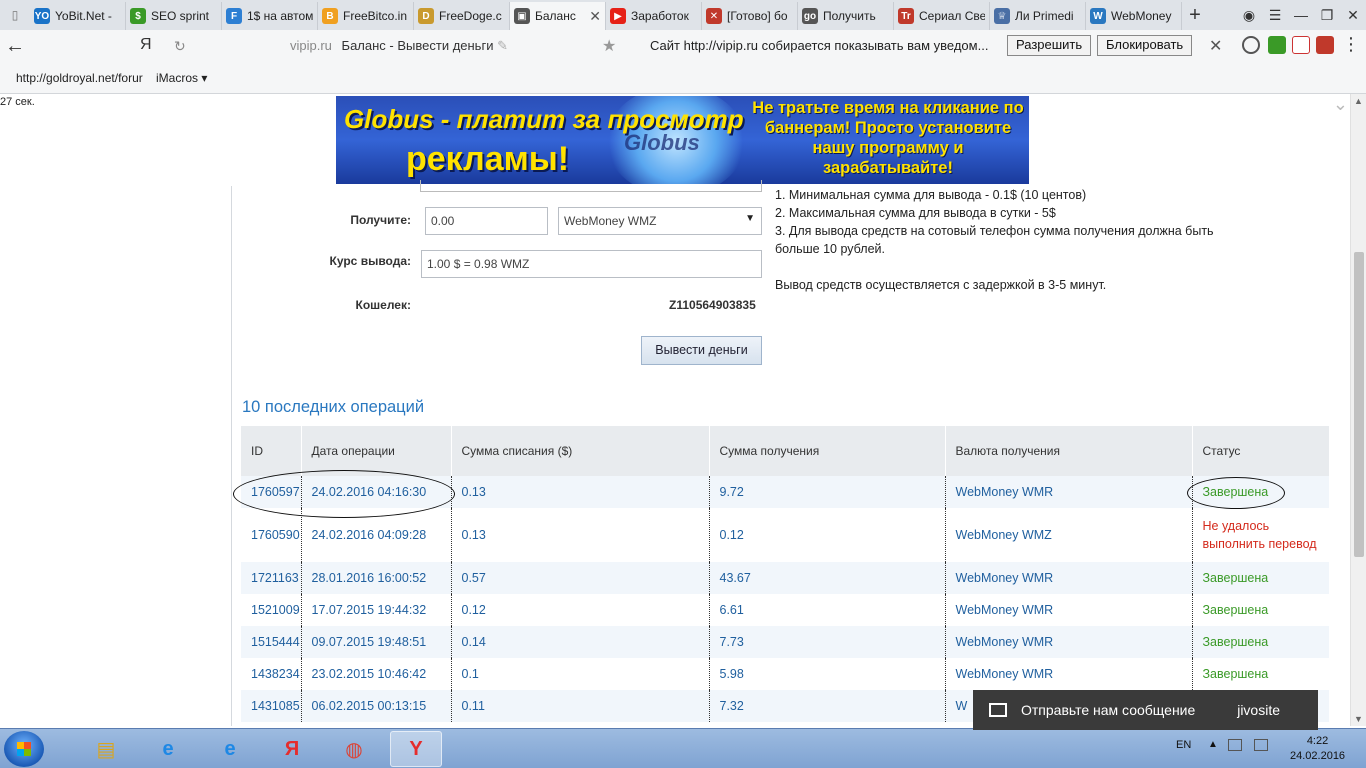 The height and width of the screenshot is (768, 1366). I want to click on scroll-down-icon: ▼, so click(1358, 719).